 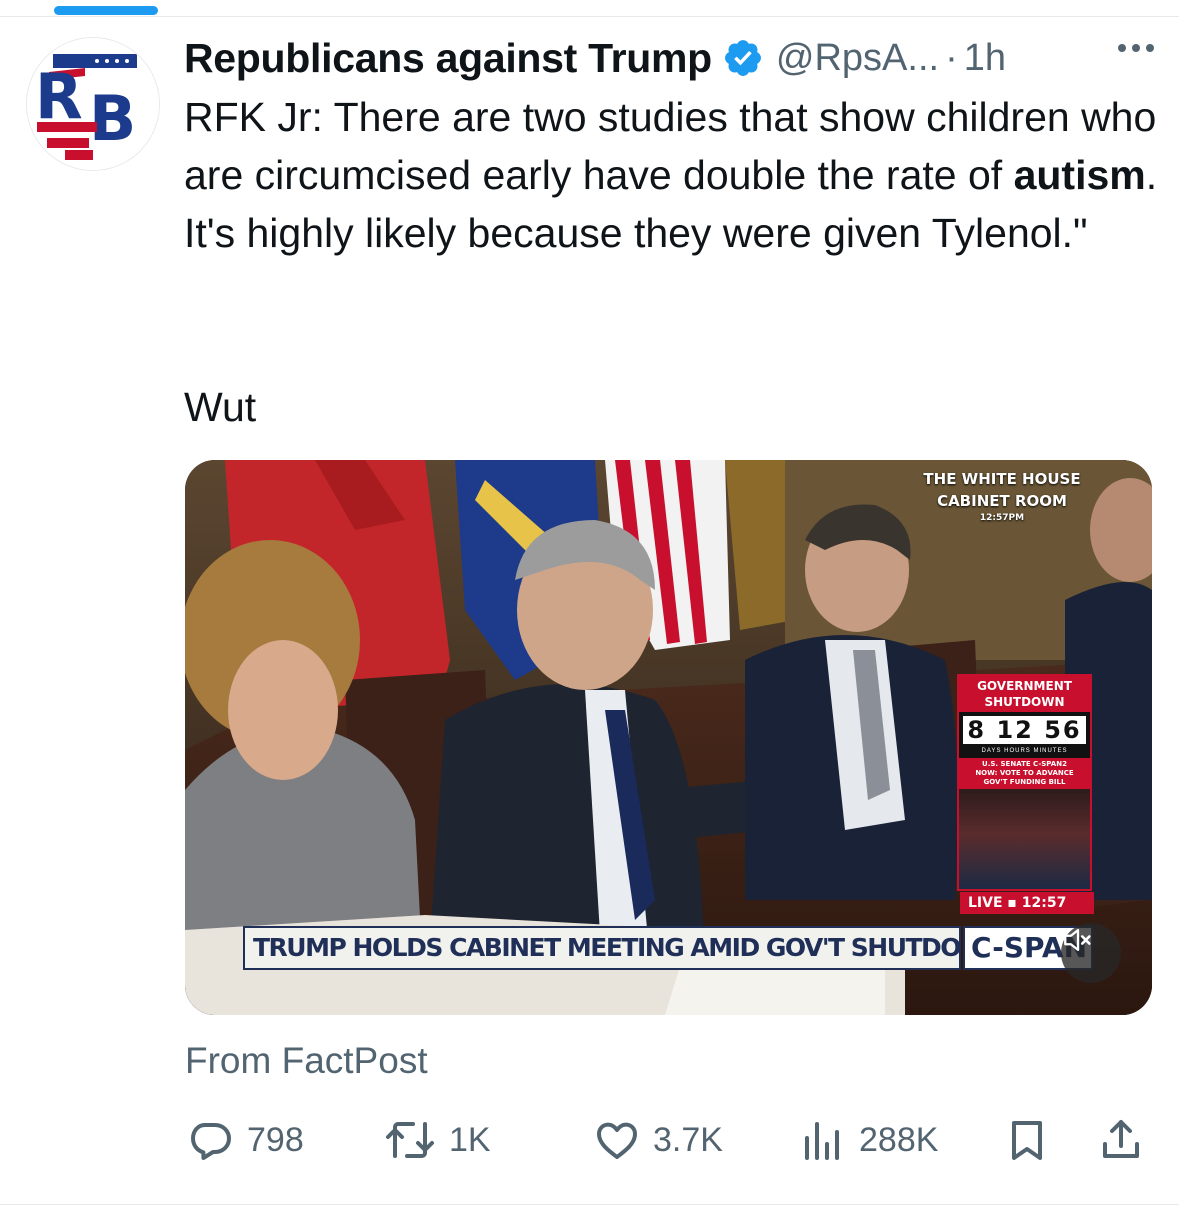 I want to click on tweet-header: Republicans against Trump @RpsA... · 1h, so click(x=669, y=58).